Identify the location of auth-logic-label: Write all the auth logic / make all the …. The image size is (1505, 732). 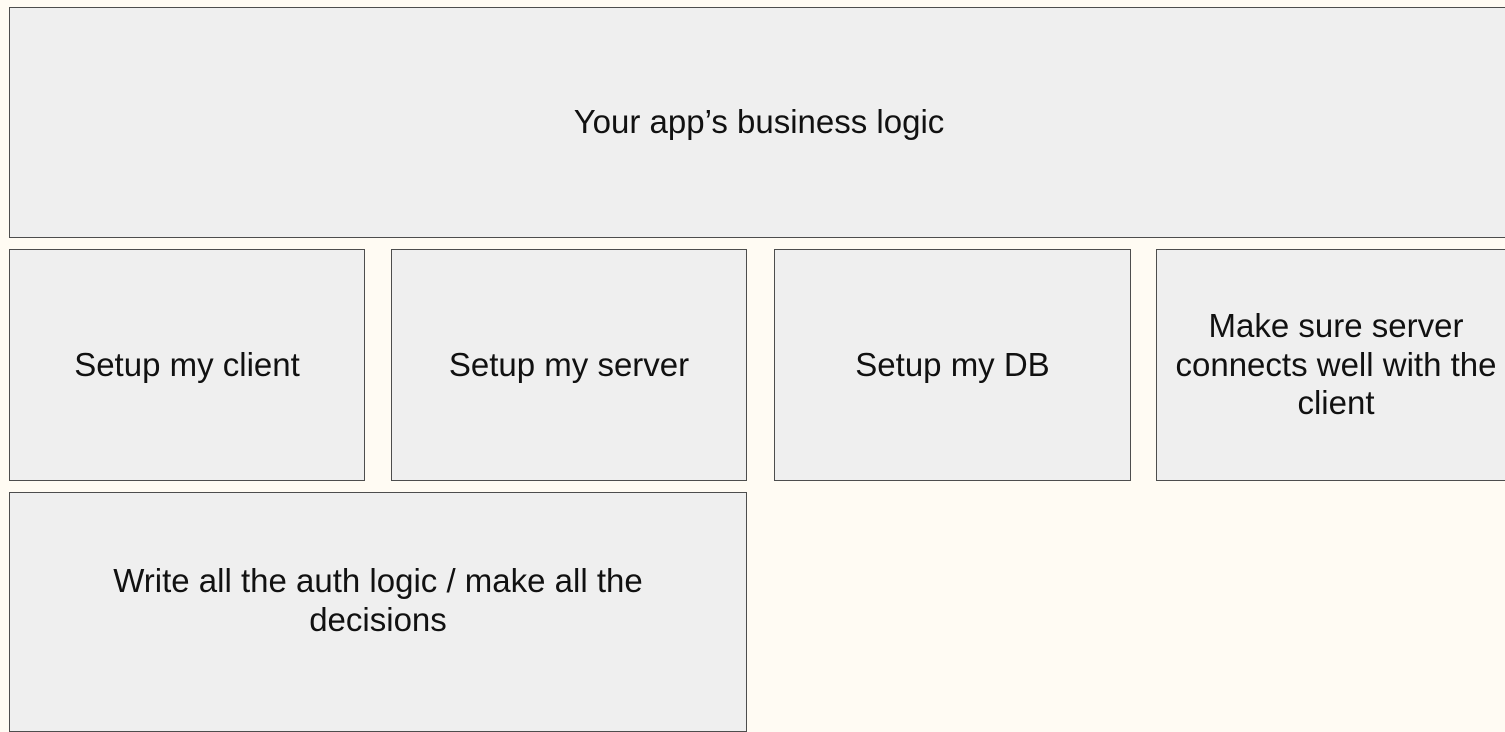
(378, 600).